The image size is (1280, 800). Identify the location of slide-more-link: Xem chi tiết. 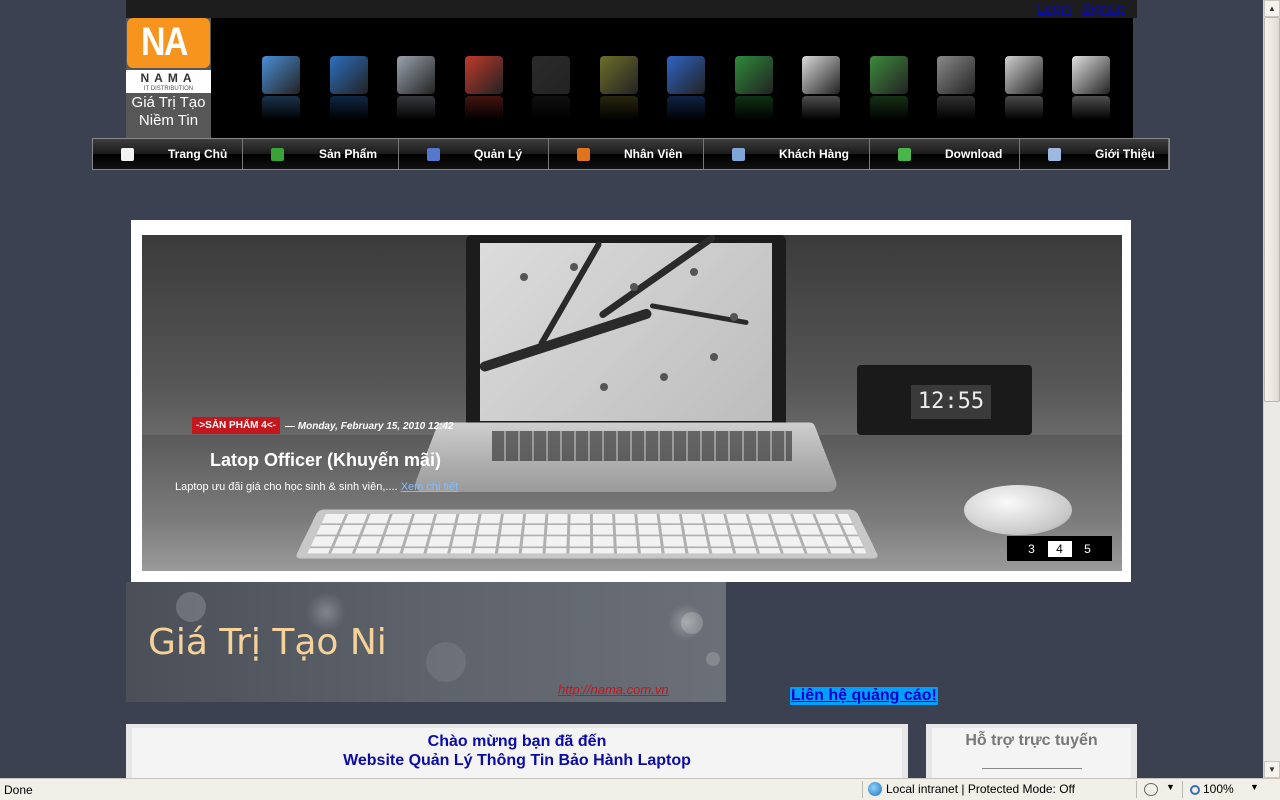
(429, 487).